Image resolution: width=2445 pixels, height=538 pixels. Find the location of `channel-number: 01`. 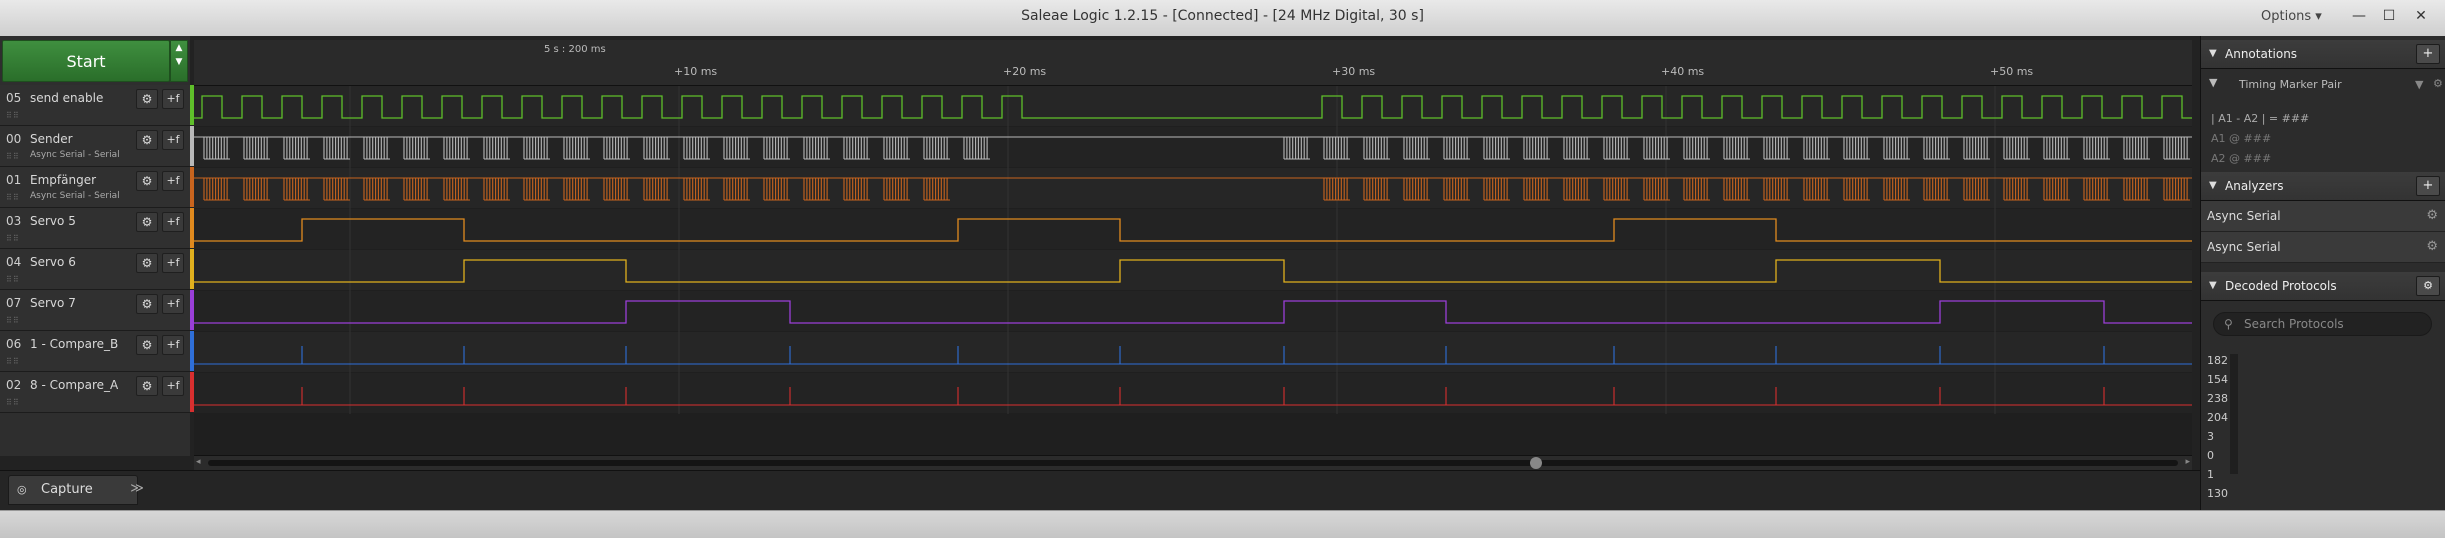

channel-number: 01 is located at coordinates (14, 180).